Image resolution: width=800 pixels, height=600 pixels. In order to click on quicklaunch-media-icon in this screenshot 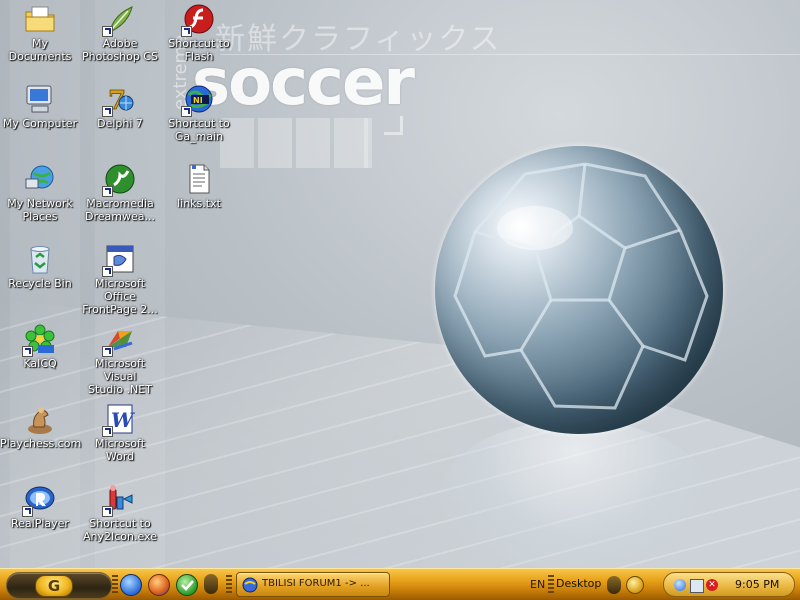, I will do `click(211, 584)`.